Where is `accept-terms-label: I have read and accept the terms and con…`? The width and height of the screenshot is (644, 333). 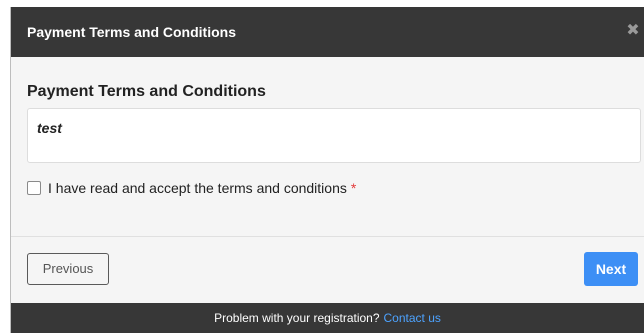
accept-terms-label: I have read and accept the terms and con… is located at coordinates (197, 188).